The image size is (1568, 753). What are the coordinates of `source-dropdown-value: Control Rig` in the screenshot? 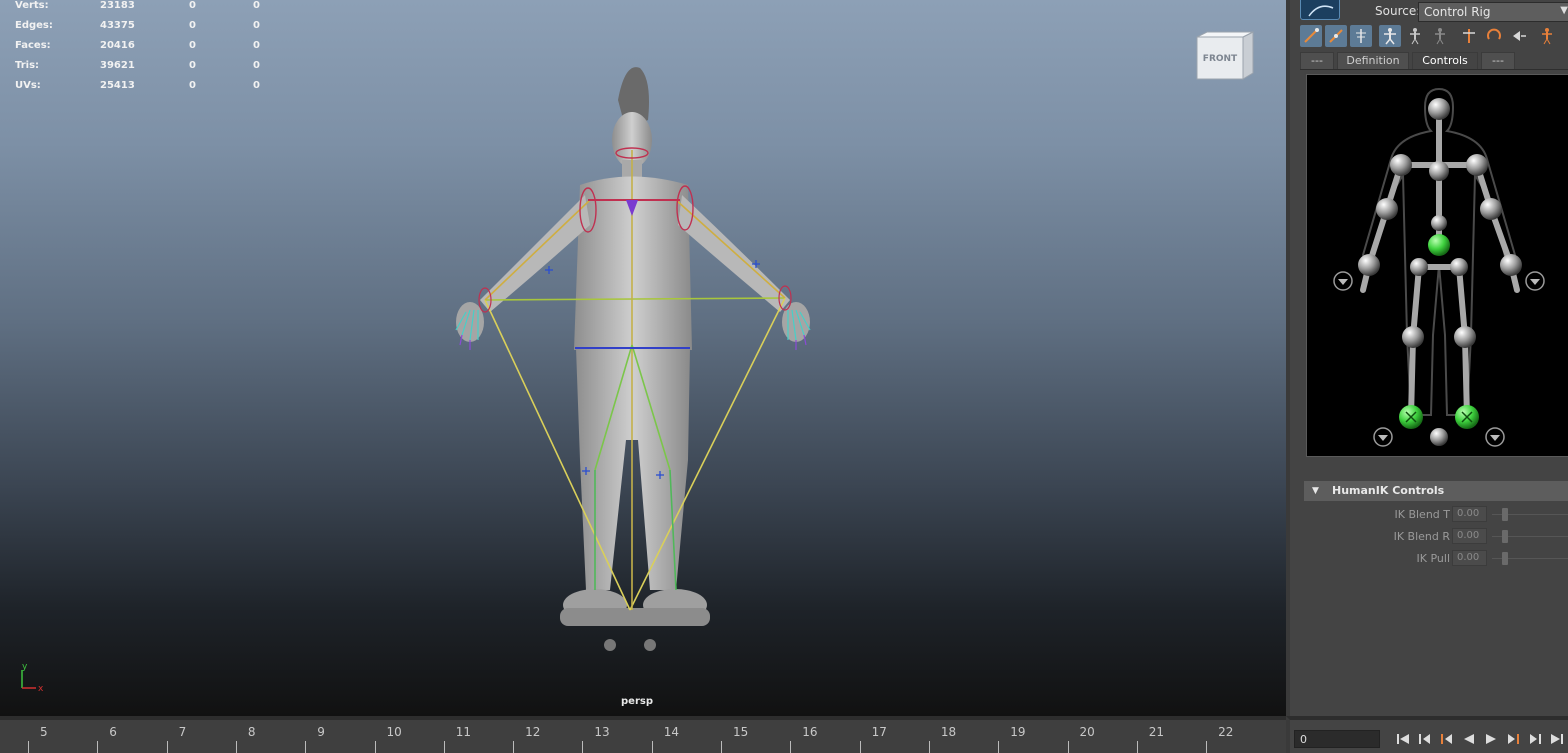 It's located at (1457, 12).